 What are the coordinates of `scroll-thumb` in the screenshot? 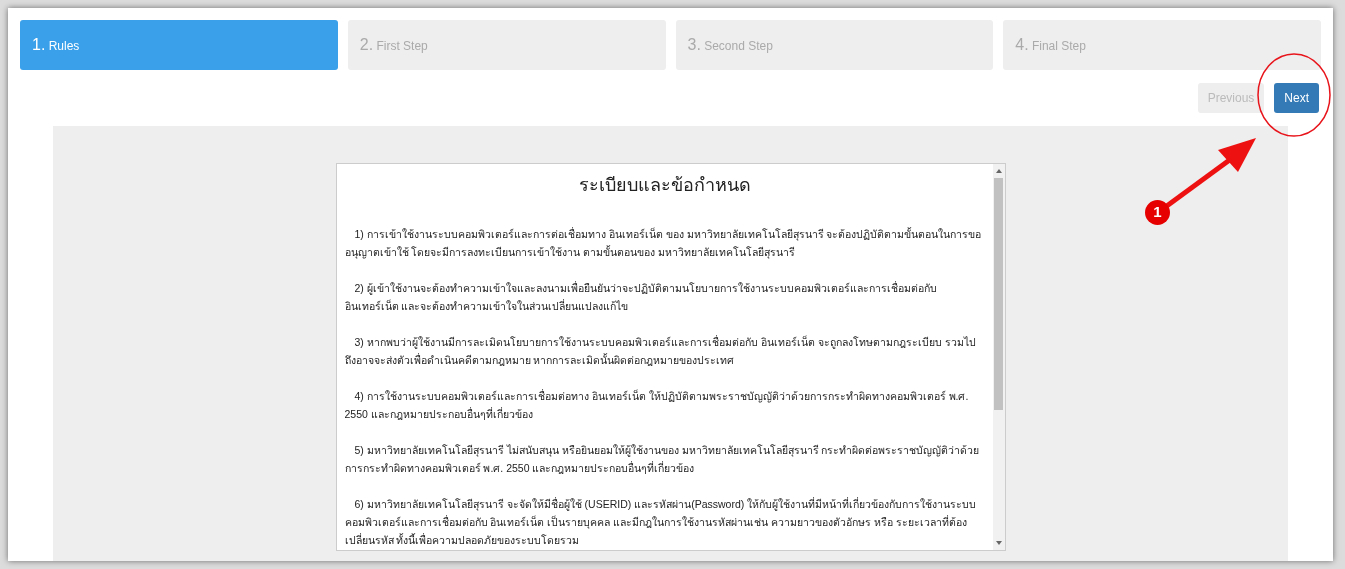 It's located at (998, 294).